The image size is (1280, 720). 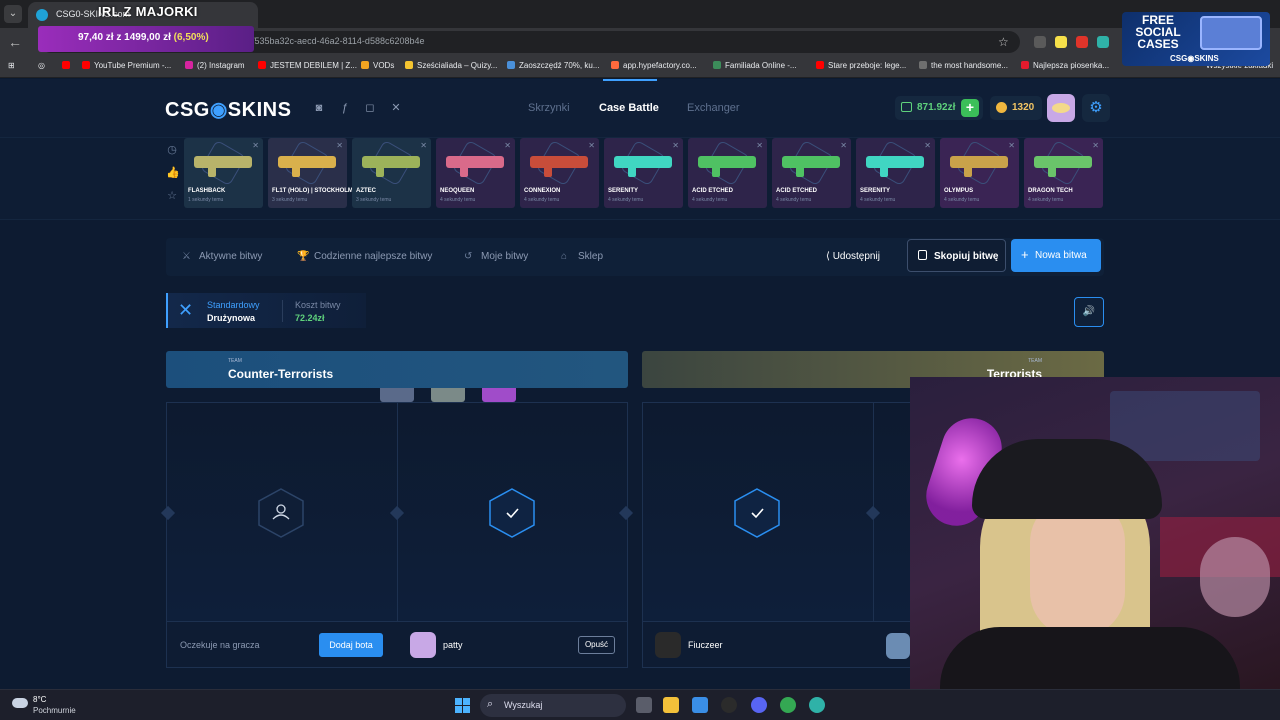 I want to click on instagram-icon: ◻, so click(x=370, y=108).